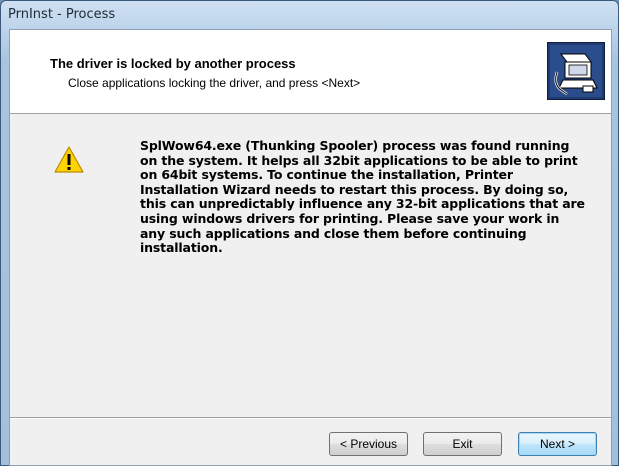 The image size is (619, 466). I want to click on warning-icon, so click(69, 159).